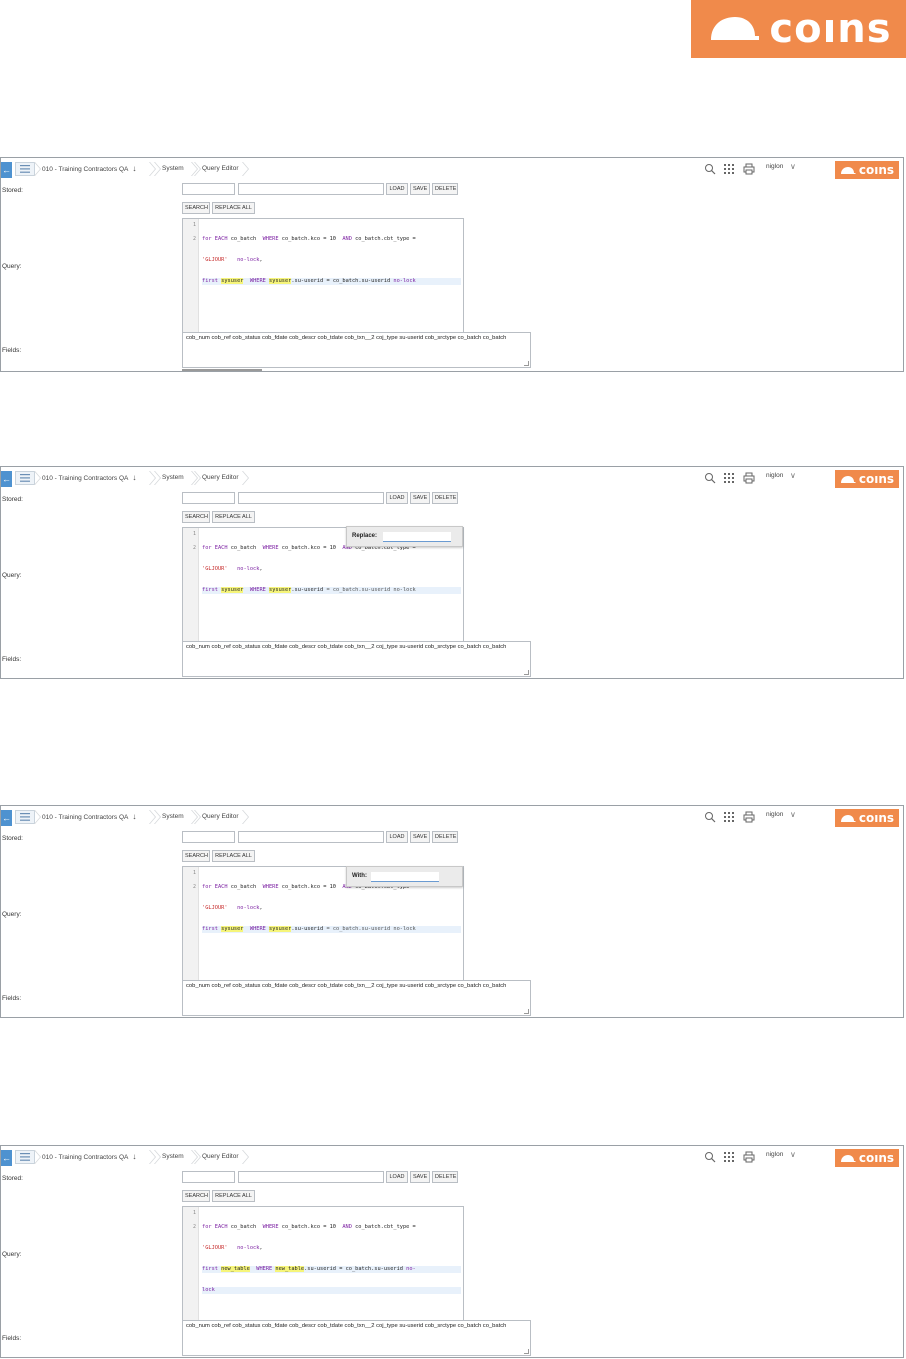  I want to click on search-replace-dialog: Replace:, so click(404, 536).